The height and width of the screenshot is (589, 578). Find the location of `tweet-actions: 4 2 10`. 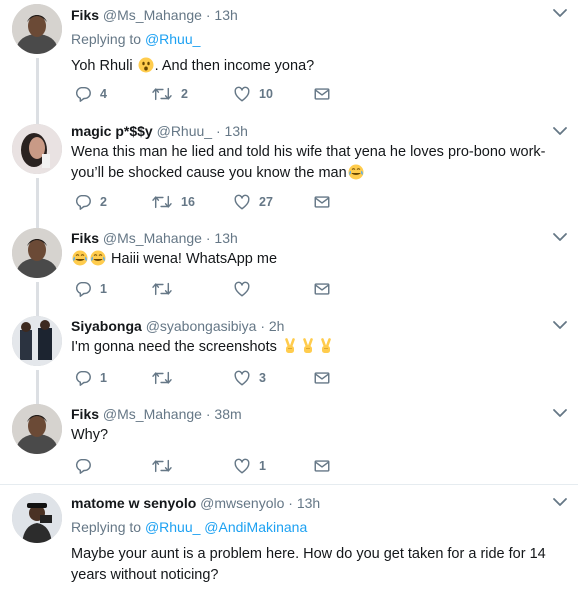

tweet-actions: 4 2 10 is located at coordinates (206, 94).